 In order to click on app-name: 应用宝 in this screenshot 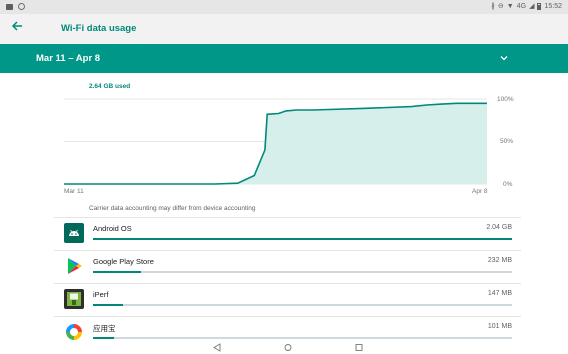, I will do `click(104, 328)`.